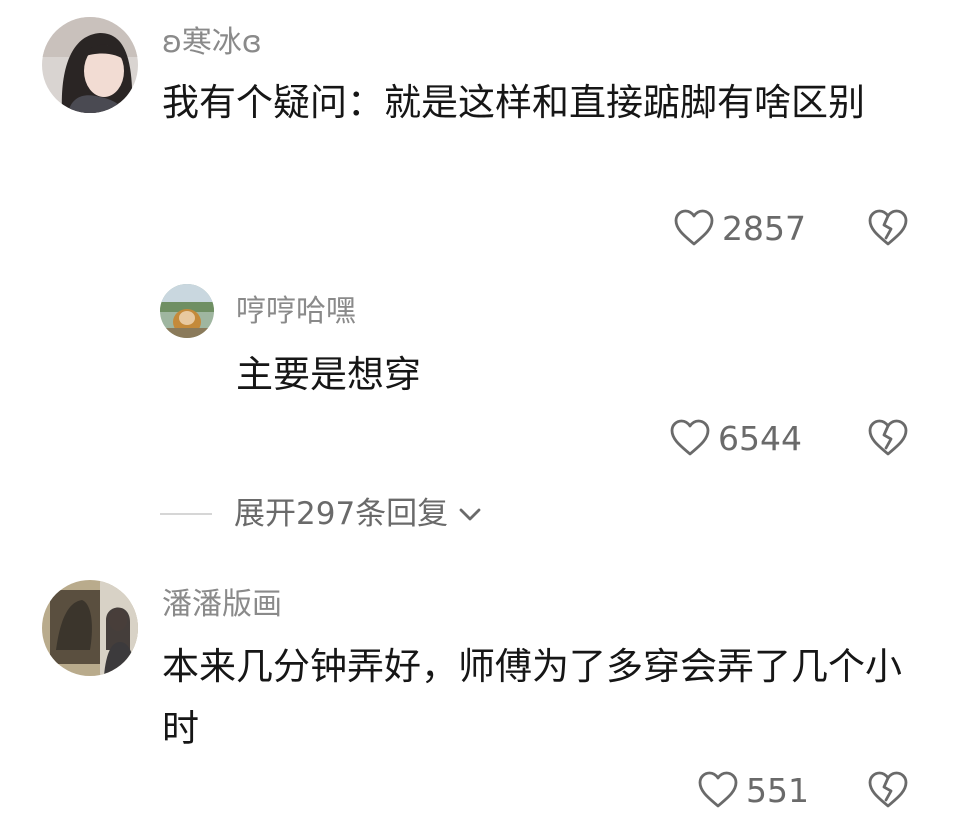 Image resolution: width=960 pixels, height=831 pixels. Describe the element at coordinates (222, 605) in the screenshot. I see `comment-username: 潘潘版画` at that location.